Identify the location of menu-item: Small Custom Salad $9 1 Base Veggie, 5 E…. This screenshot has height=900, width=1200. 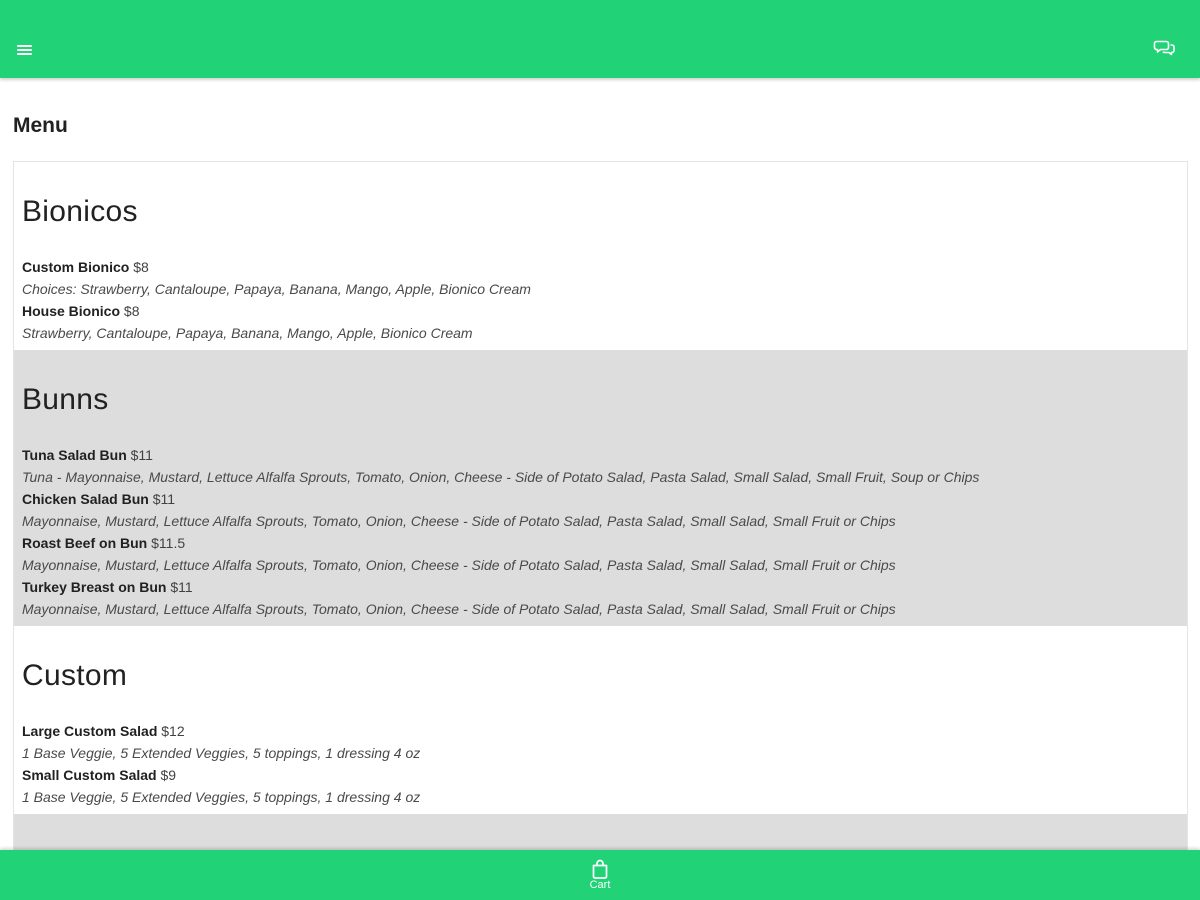
(221, 786).